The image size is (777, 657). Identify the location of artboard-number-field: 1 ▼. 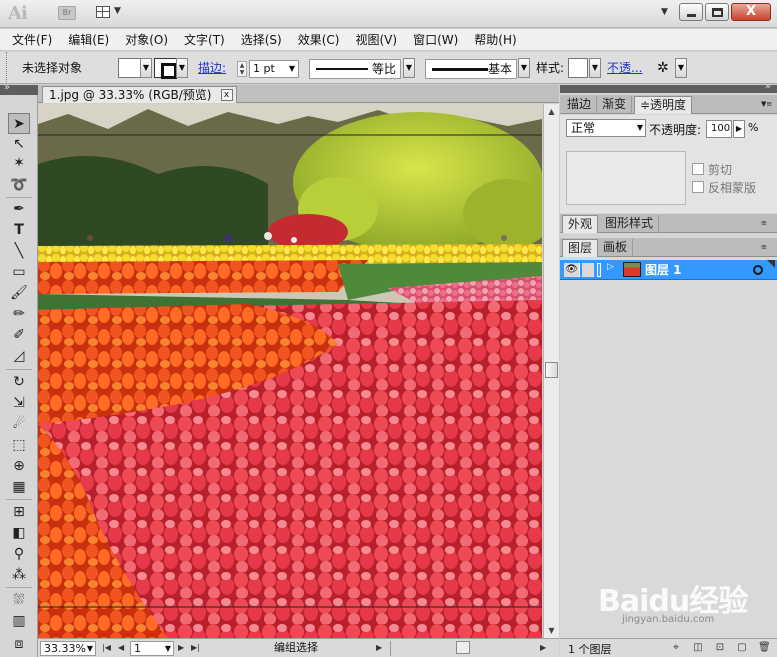
(152, 648).